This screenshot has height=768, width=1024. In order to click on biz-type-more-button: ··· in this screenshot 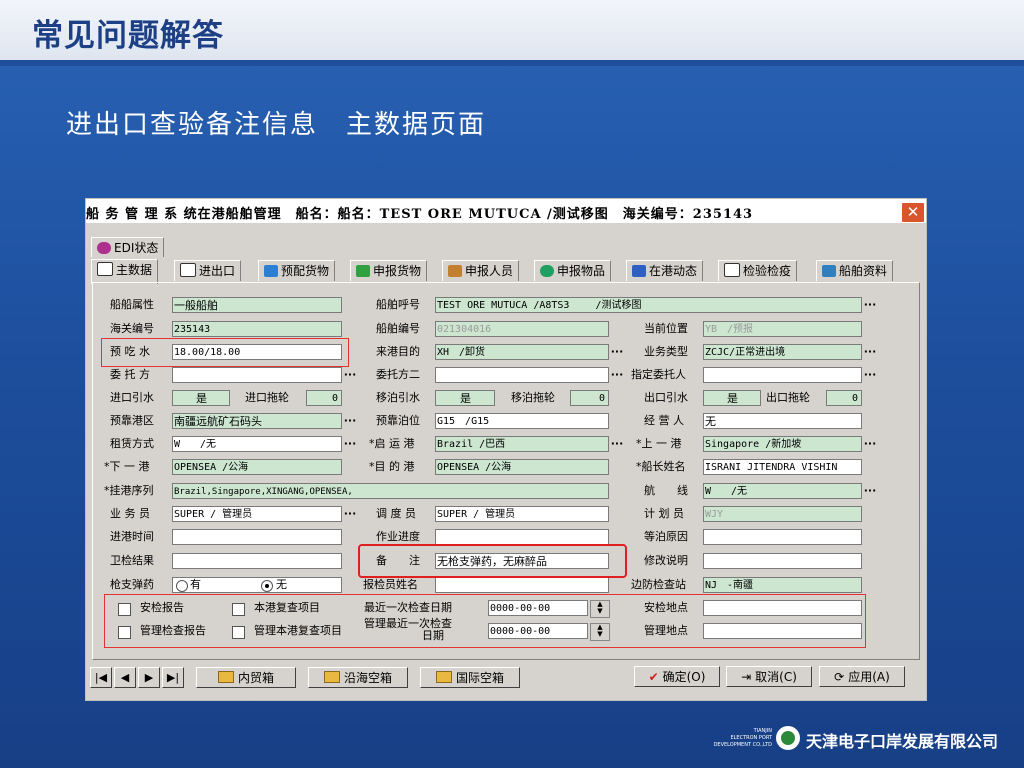, I will do `click(870, 354)`.